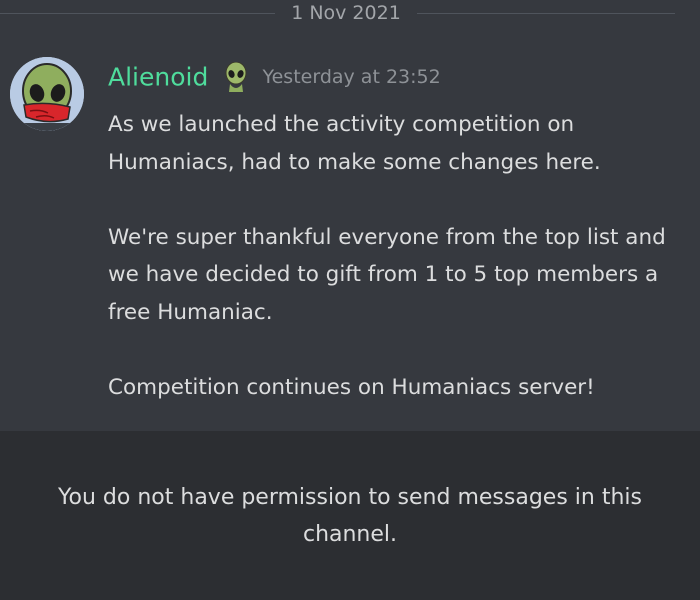 This screenshot has width=700, height=600. I want to click on avatar, so click(47, 94).